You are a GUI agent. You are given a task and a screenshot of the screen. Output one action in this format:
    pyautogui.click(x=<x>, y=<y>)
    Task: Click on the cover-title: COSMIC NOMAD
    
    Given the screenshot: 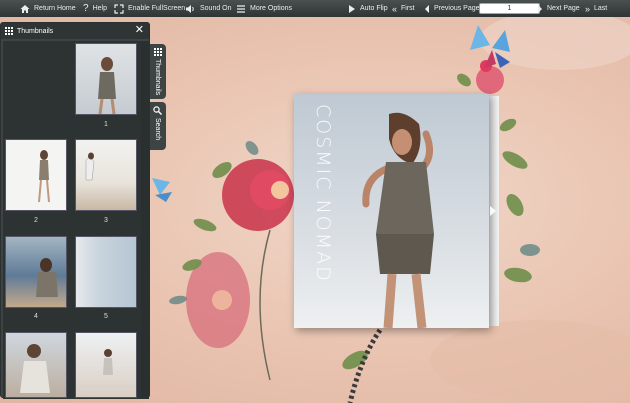 What is the action you would take?
    pyautogui.click(x=323, y=193)
    